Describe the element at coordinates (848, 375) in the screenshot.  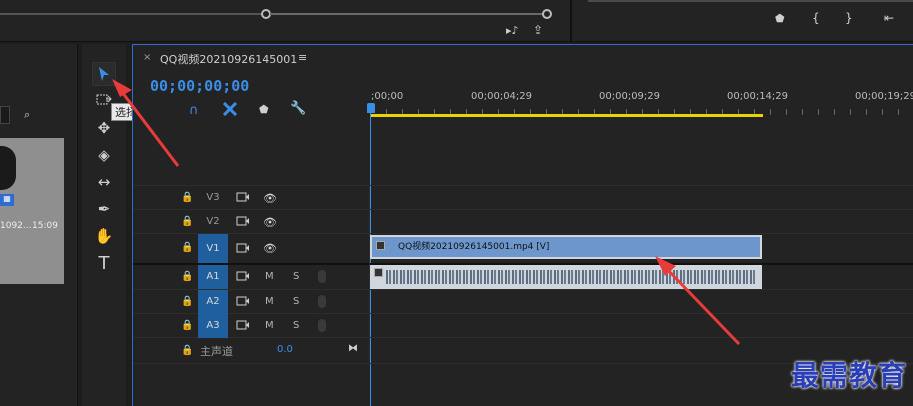
I see `watermark-logo: 最需教育` at that location.